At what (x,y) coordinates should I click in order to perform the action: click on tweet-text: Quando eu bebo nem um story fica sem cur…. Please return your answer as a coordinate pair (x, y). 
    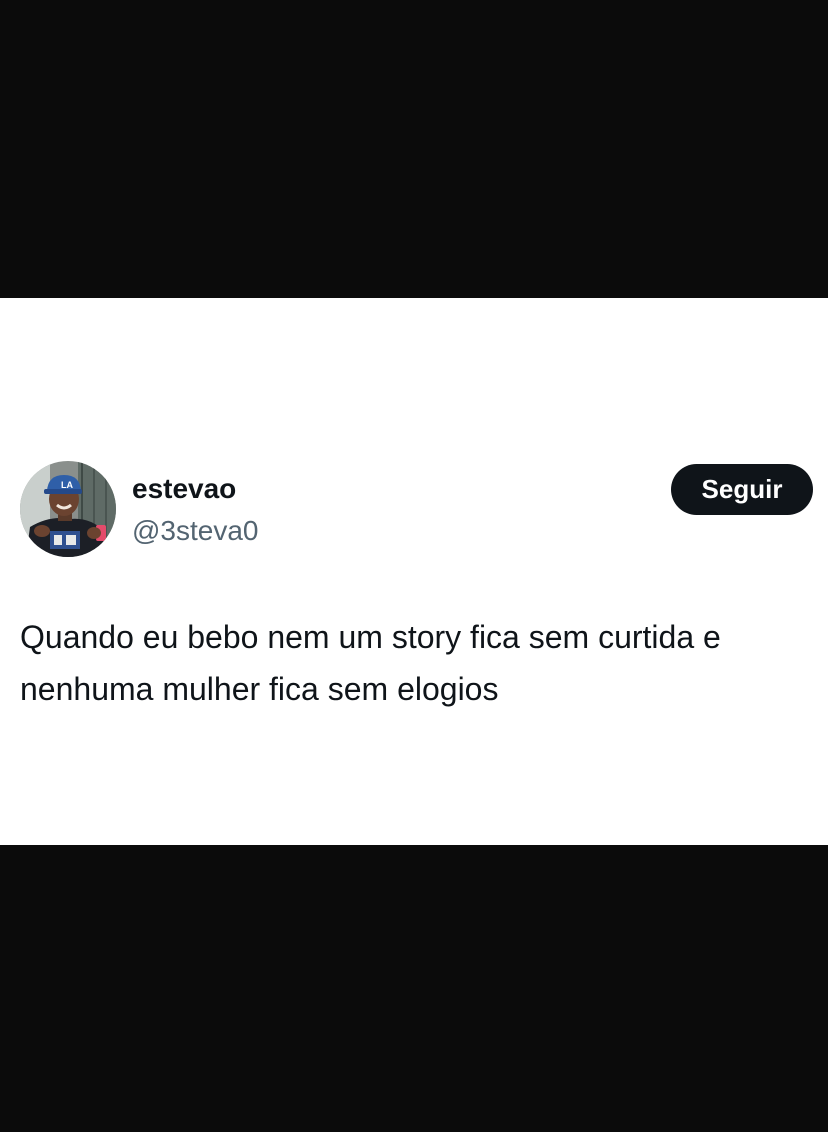
    Looking at the image, I should click on (370, 663).